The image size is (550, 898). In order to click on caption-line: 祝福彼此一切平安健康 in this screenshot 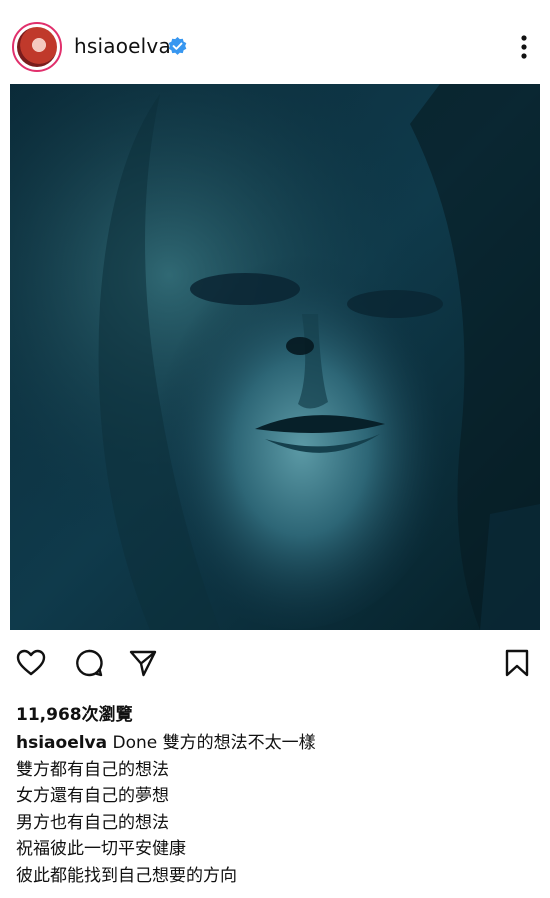, I will do `click(101, 849)`.